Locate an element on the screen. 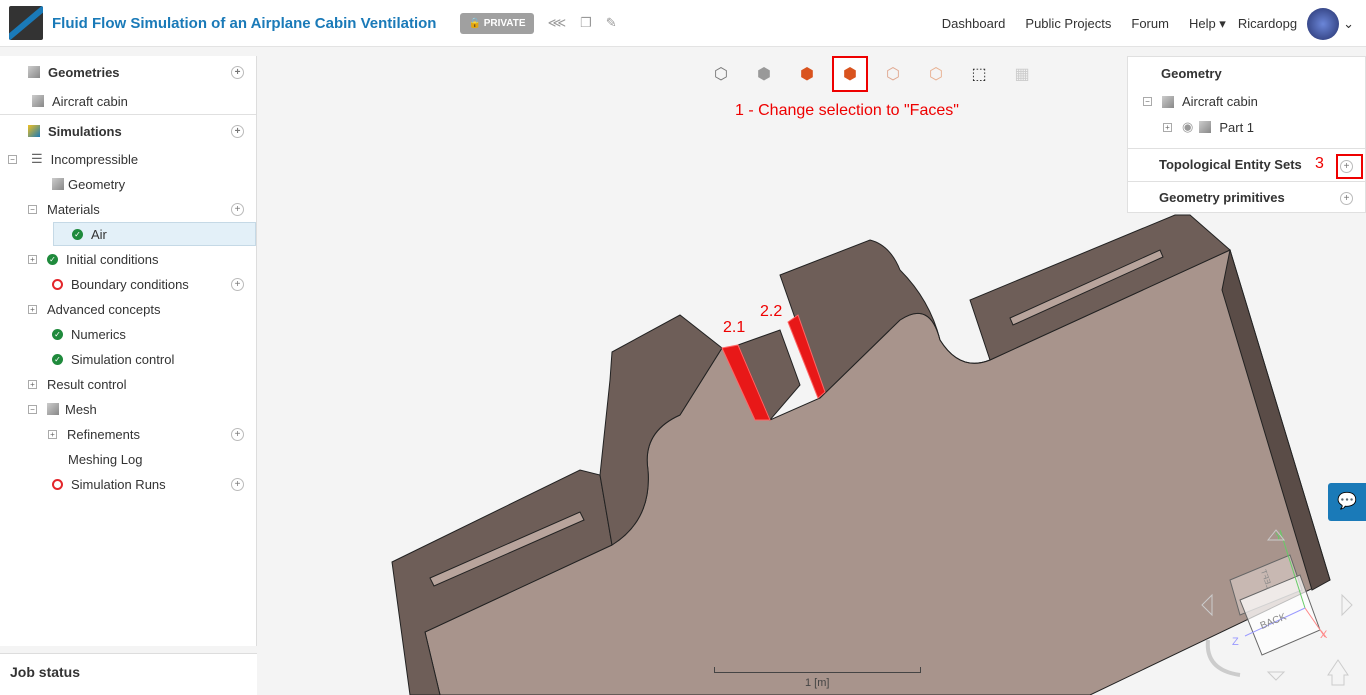 This screenshot has width=1366, height=695. chat-button: 💬 is located at coordinates (1347, 502).